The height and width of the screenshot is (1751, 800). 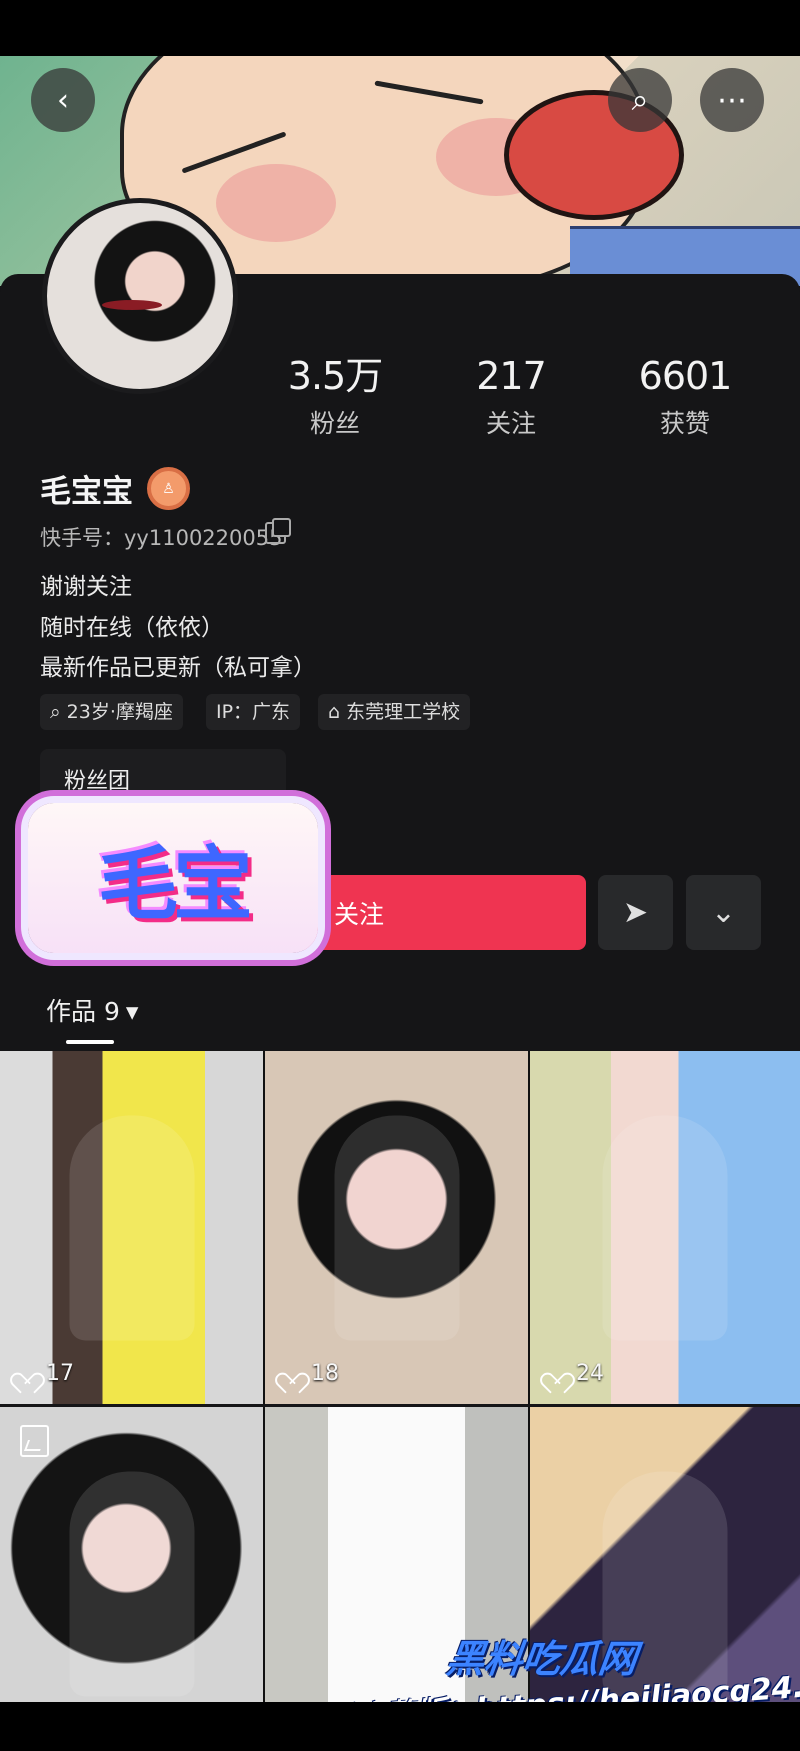 I want to click on fans-label: 粉丝, so click(x=334, y=423).